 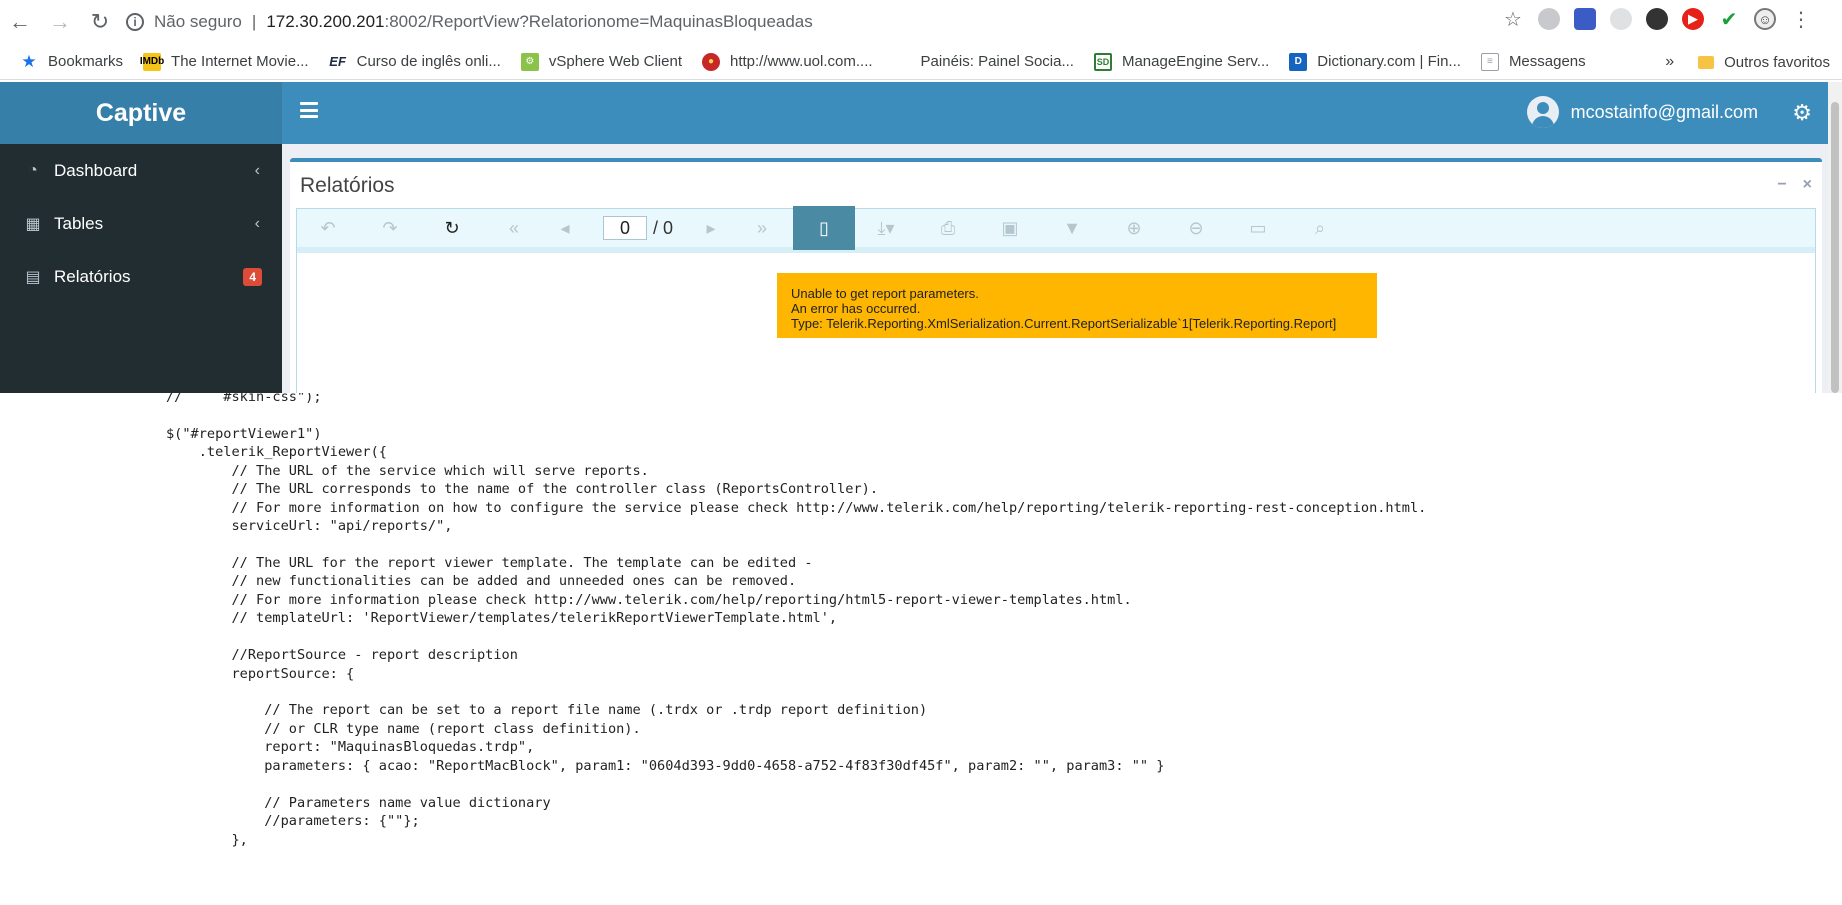 I want to click on minimize-icon: −, so click(x=1781, y=185).